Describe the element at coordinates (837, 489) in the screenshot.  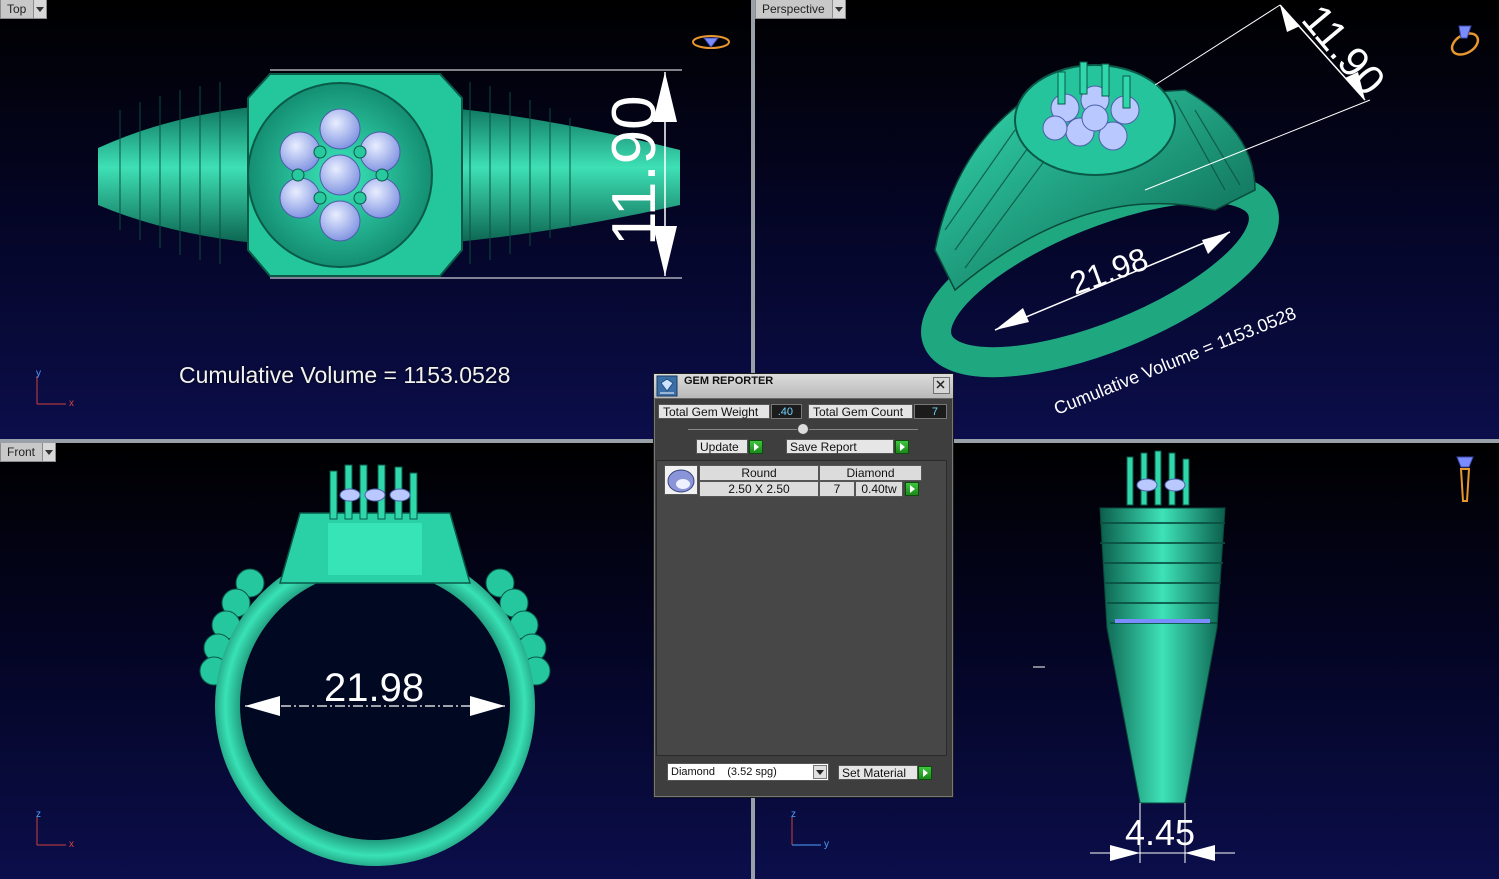
I see `gem-count-cell: 7` at that location.